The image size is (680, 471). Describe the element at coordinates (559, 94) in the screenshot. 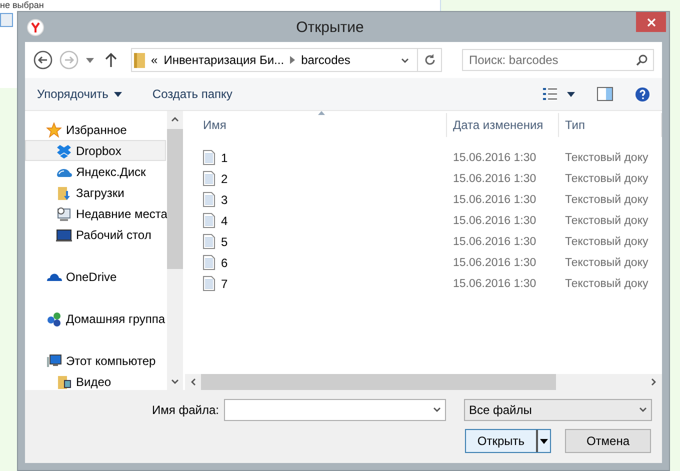

I see `view-options-button` at that location.